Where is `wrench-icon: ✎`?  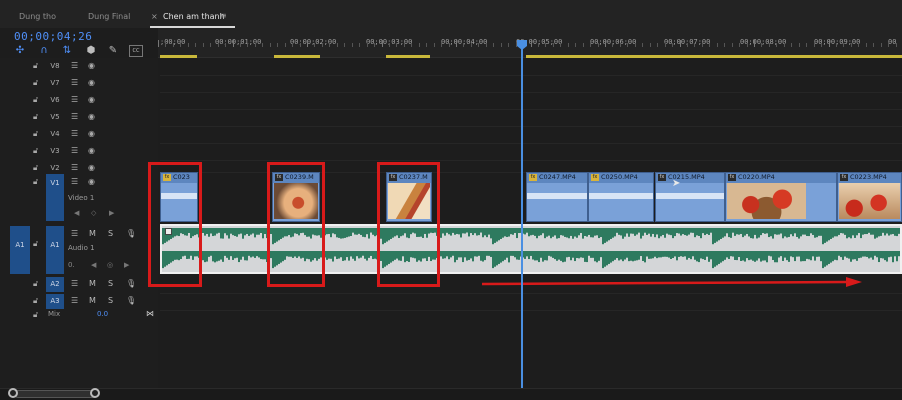
wrench-icon: ✎ is located at coordinates (113, 51).